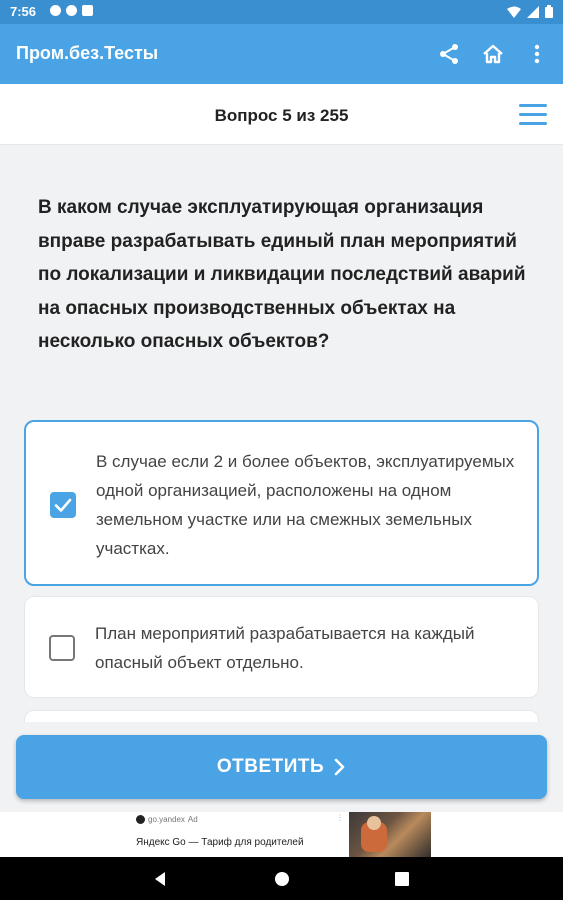 The width and height of the screenshot is (563, 900). I want to click on question-header: Вопрос 5 из 255, so click(281, 114).